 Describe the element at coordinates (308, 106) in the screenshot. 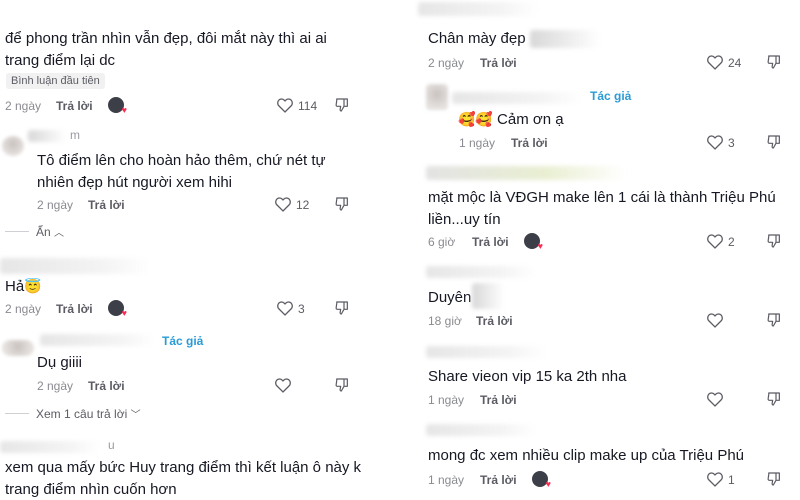

I see `like-count: 114` at that location.